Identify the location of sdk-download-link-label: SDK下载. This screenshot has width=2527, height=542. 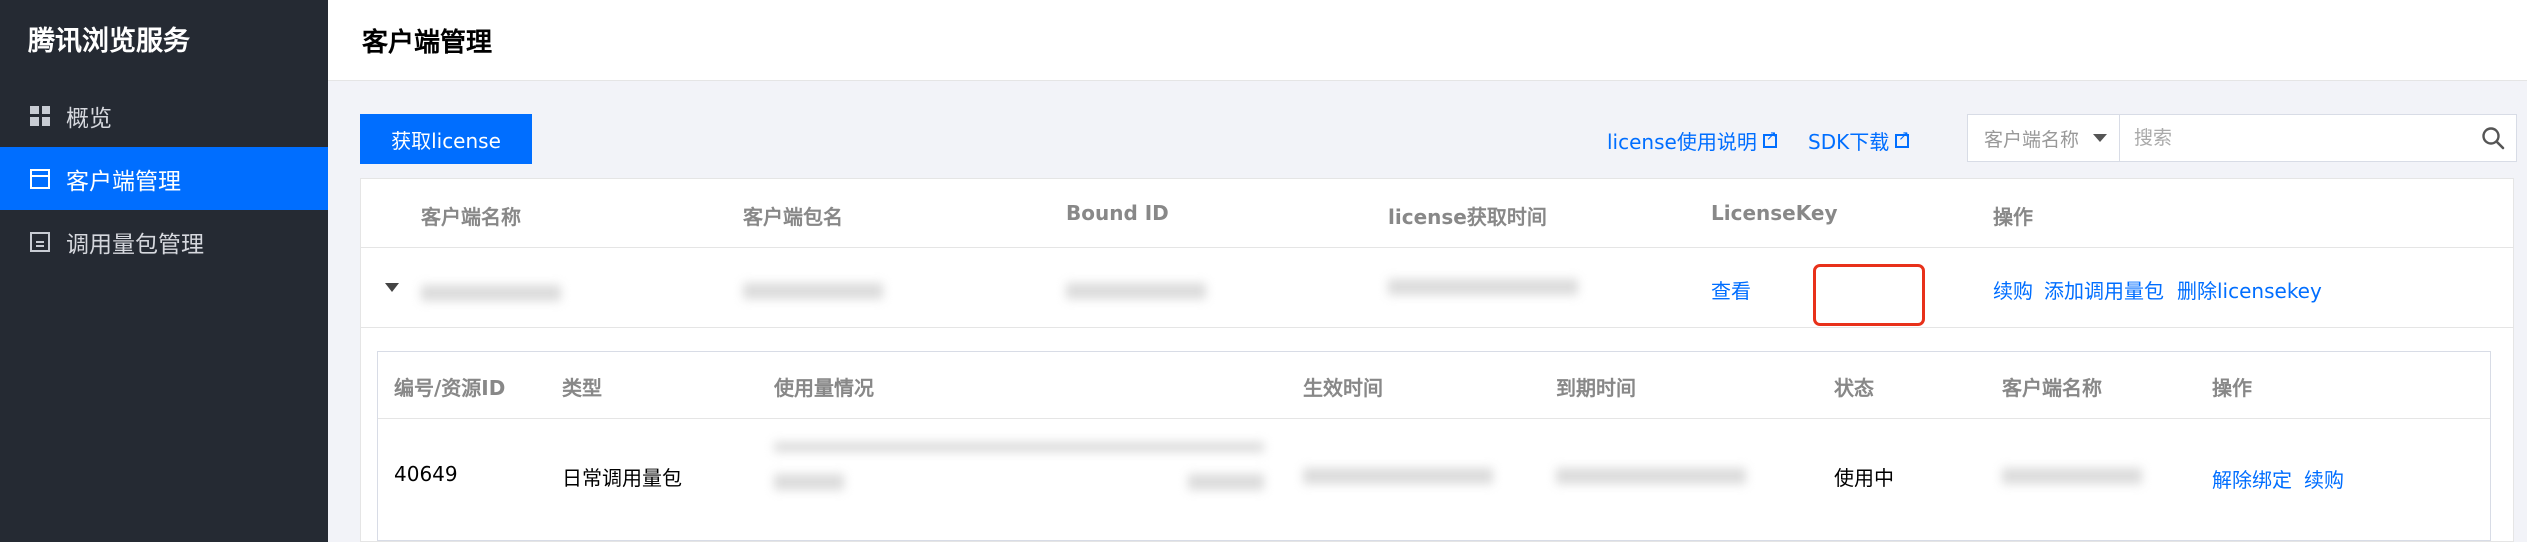
(1849, 142).